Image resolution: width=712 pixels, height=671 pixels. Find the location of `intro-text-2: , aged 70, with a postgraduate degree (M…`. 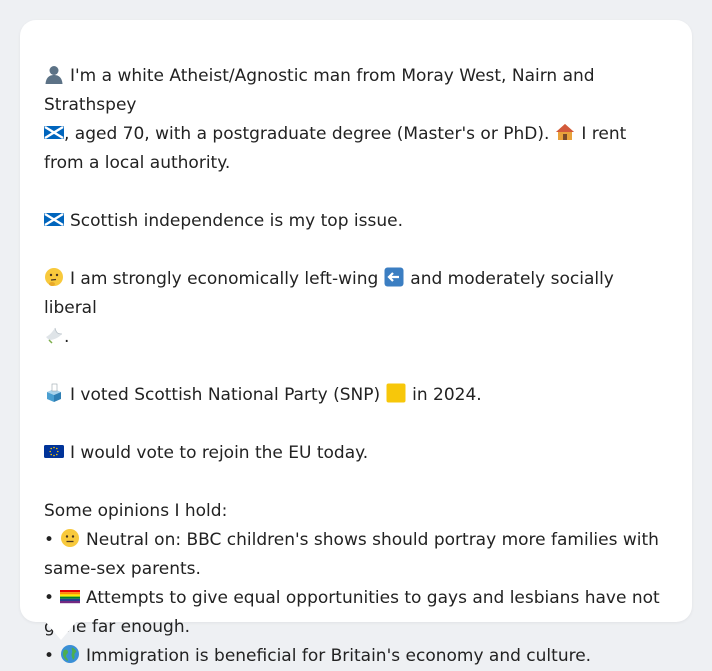

intro-text-2: , aged 70, with a postgraduate degree (M… is located at coordinates (307, 134).